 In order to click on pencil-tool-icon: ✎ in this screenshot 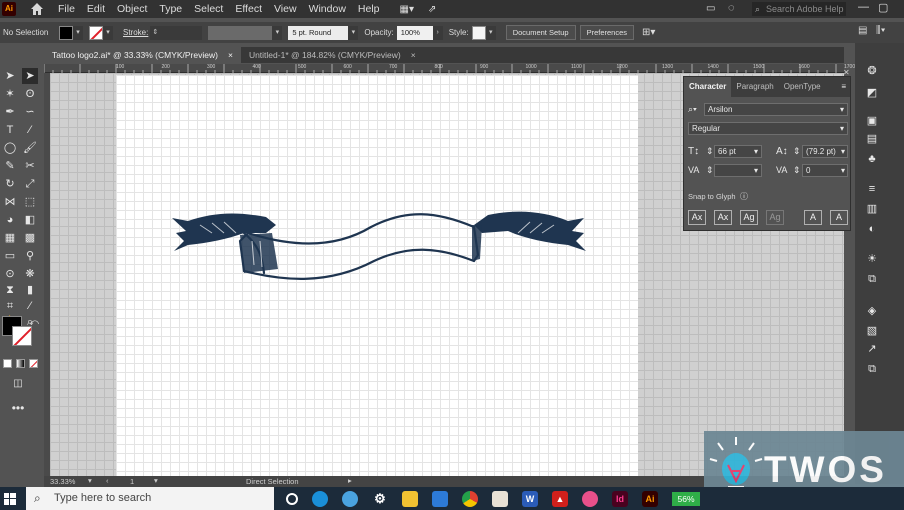, I will do `click(10, 166)`.